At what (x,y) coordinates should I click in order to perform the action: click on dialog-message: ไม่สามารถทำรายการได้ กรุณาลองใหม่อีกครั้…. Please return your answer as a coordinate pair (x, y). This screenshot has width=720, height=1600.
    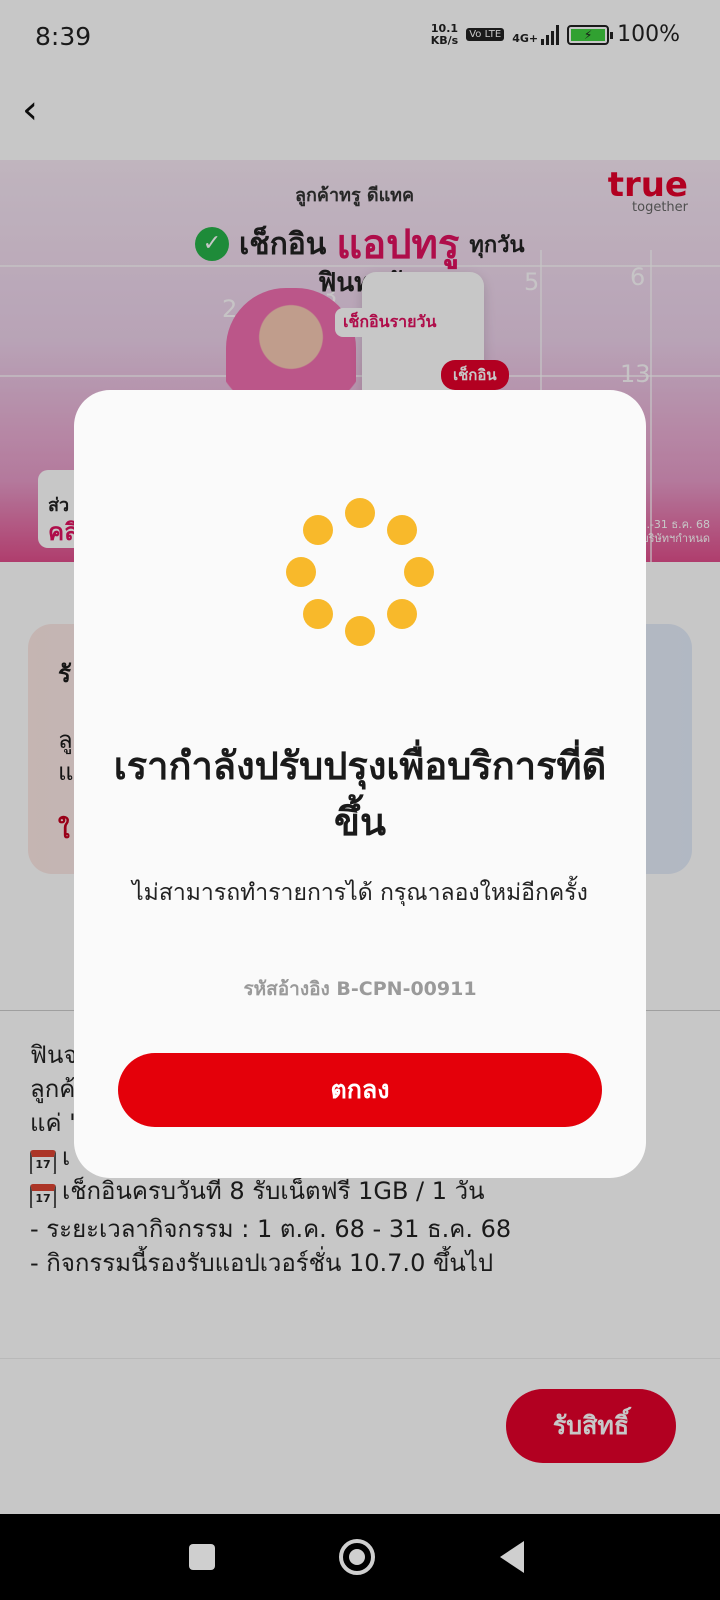
    Looking at the image, I should click on (360, 893).